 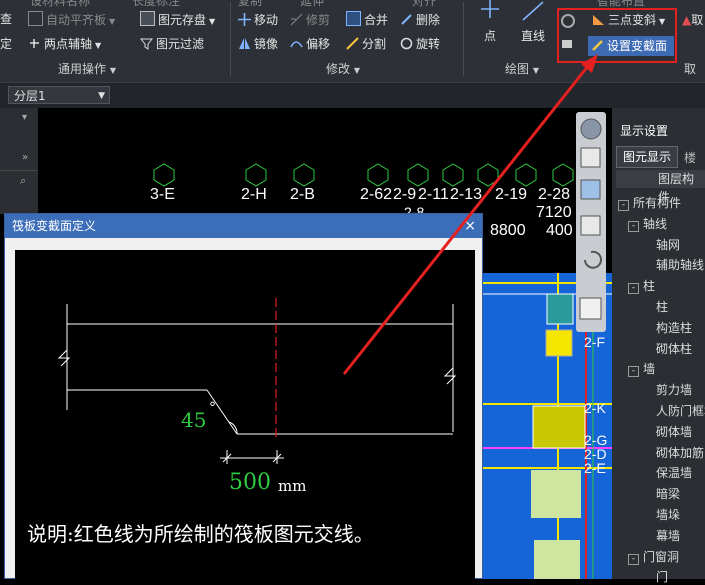 I want to click on tree-item: 柱, so click(x=662, y=306).